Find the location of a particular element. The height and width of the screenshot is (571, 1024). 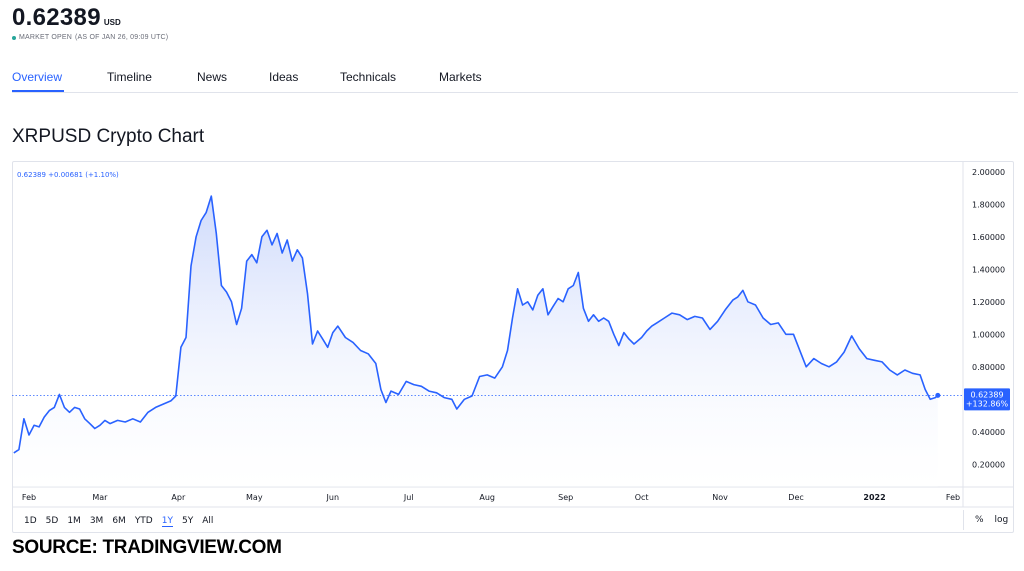

y-tick-label: 1.20000 is located at coordinates (988, 302).